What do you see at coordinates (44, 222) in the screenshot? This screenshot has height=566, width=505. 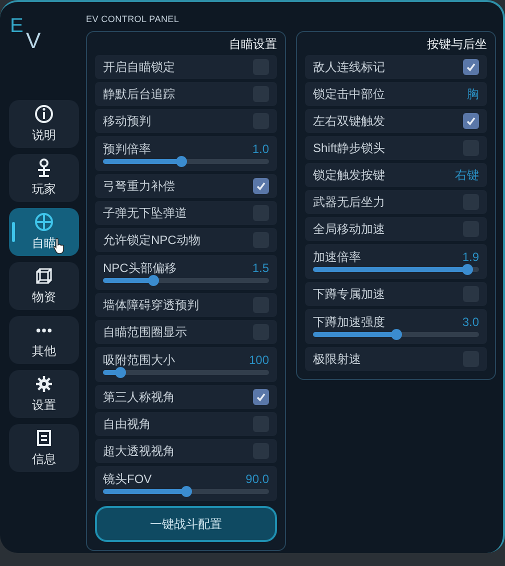 I see `crosshair-icon` at bounding box center [44, 222].